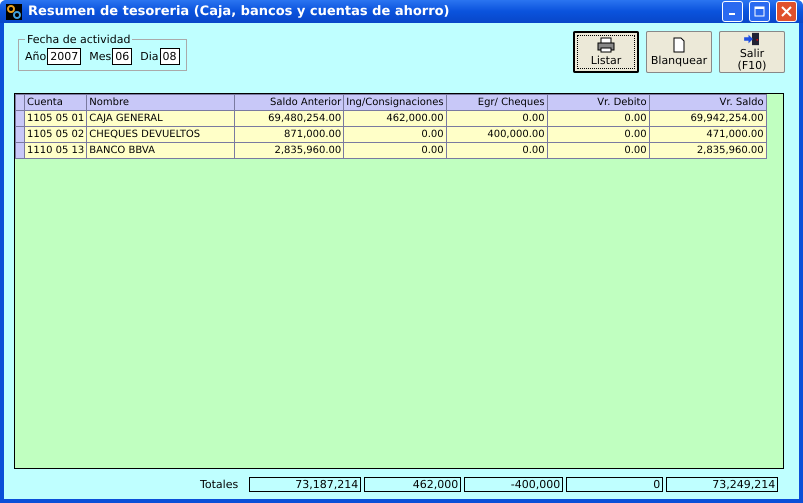 The image size is (803, 503). I want to click on totals-label: Totales, so click(219, 484).